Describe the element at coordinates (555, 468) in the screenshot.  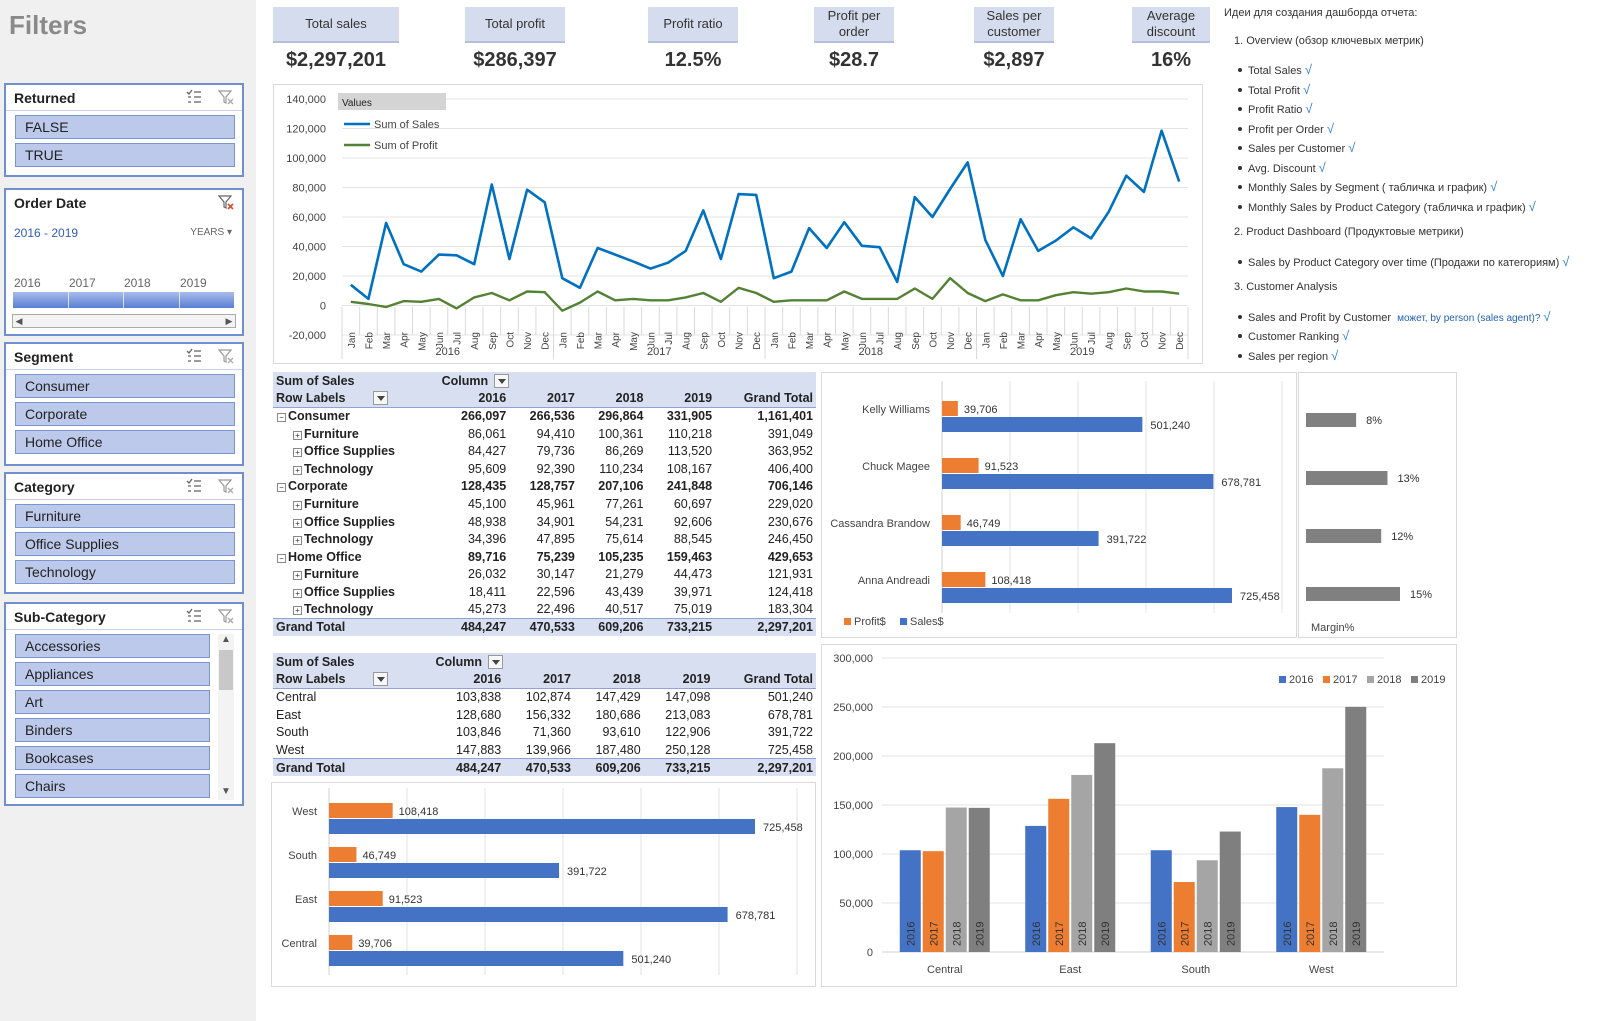
I see `pivot-cell: 92,390` at that location.